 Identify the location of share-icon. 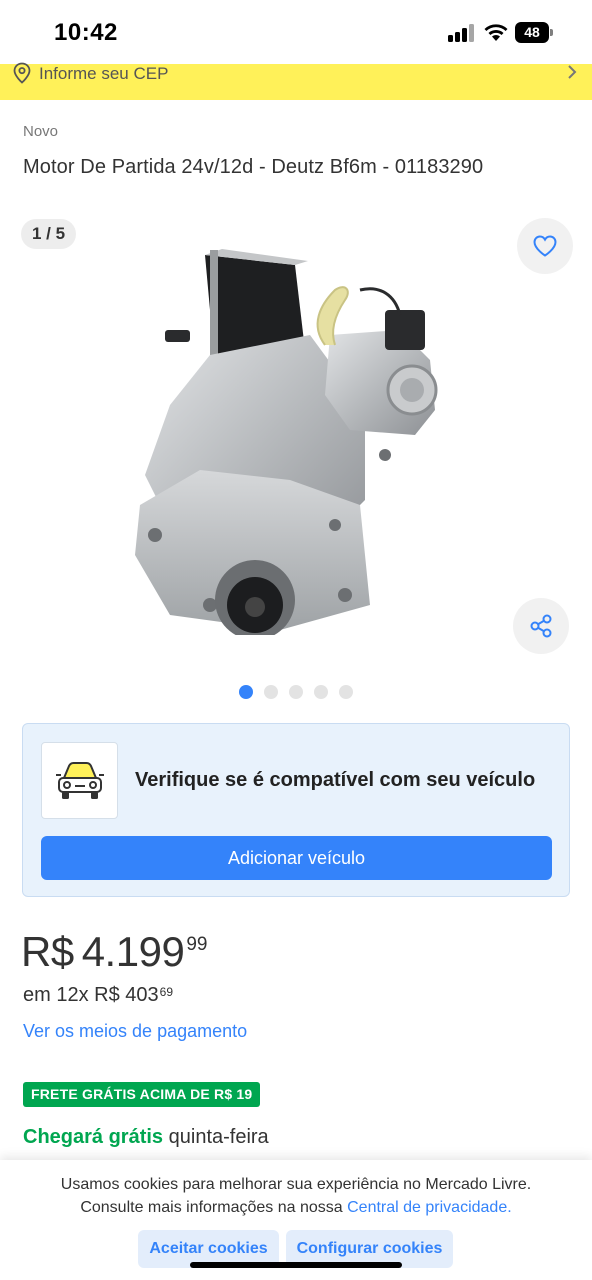
(541, 626).